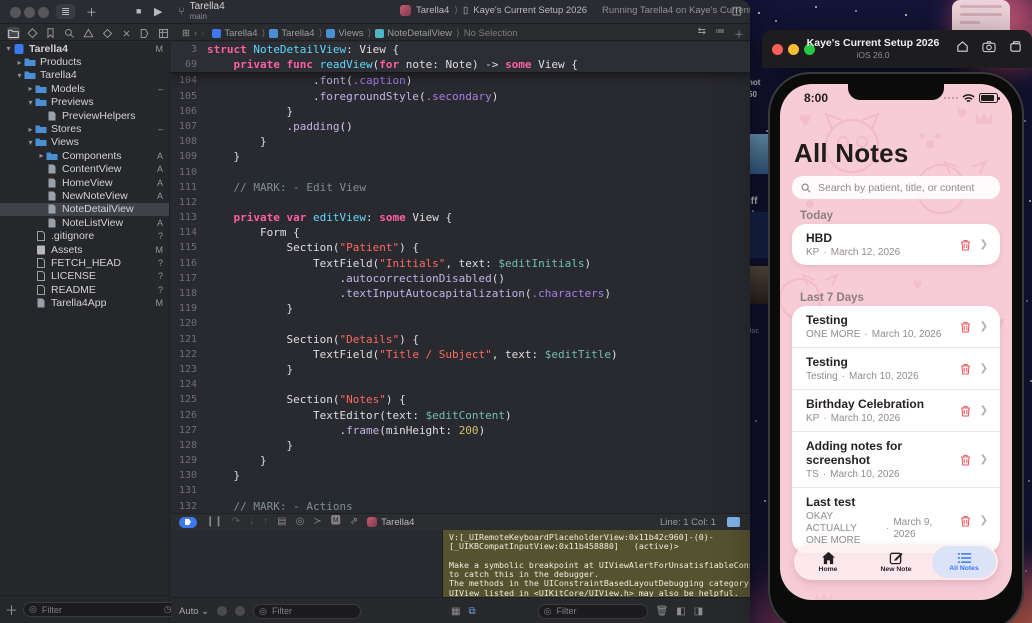 This screenshot has height=623, width=1032. What do you see at coordinates (88, 33) in the screenshot?
I see `issues-navigator-icon` at bounding box center [88, 33].